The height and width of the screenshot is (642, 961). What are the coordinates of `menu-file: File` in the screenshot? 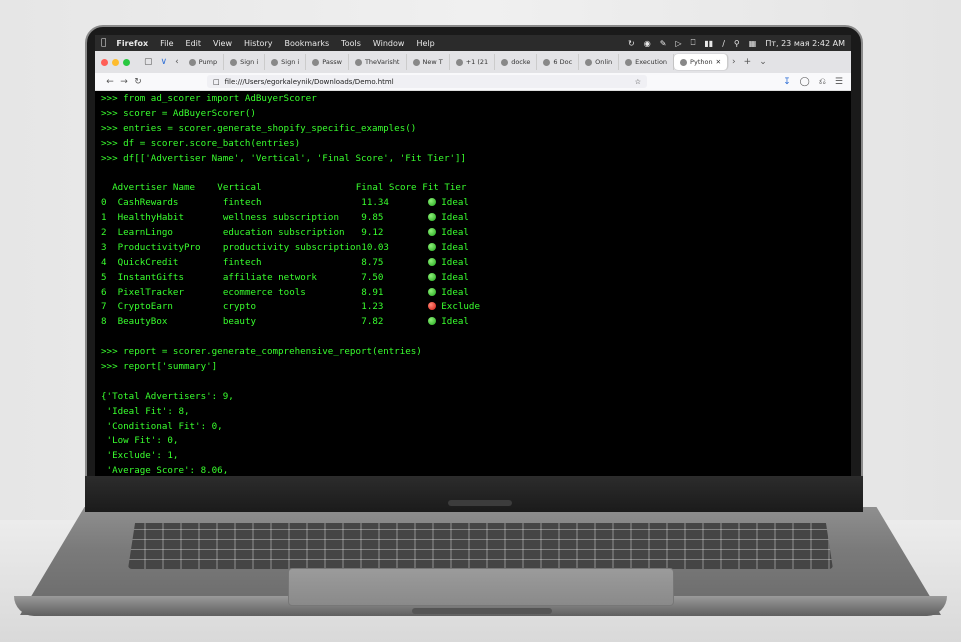 It's located at (166, 43).